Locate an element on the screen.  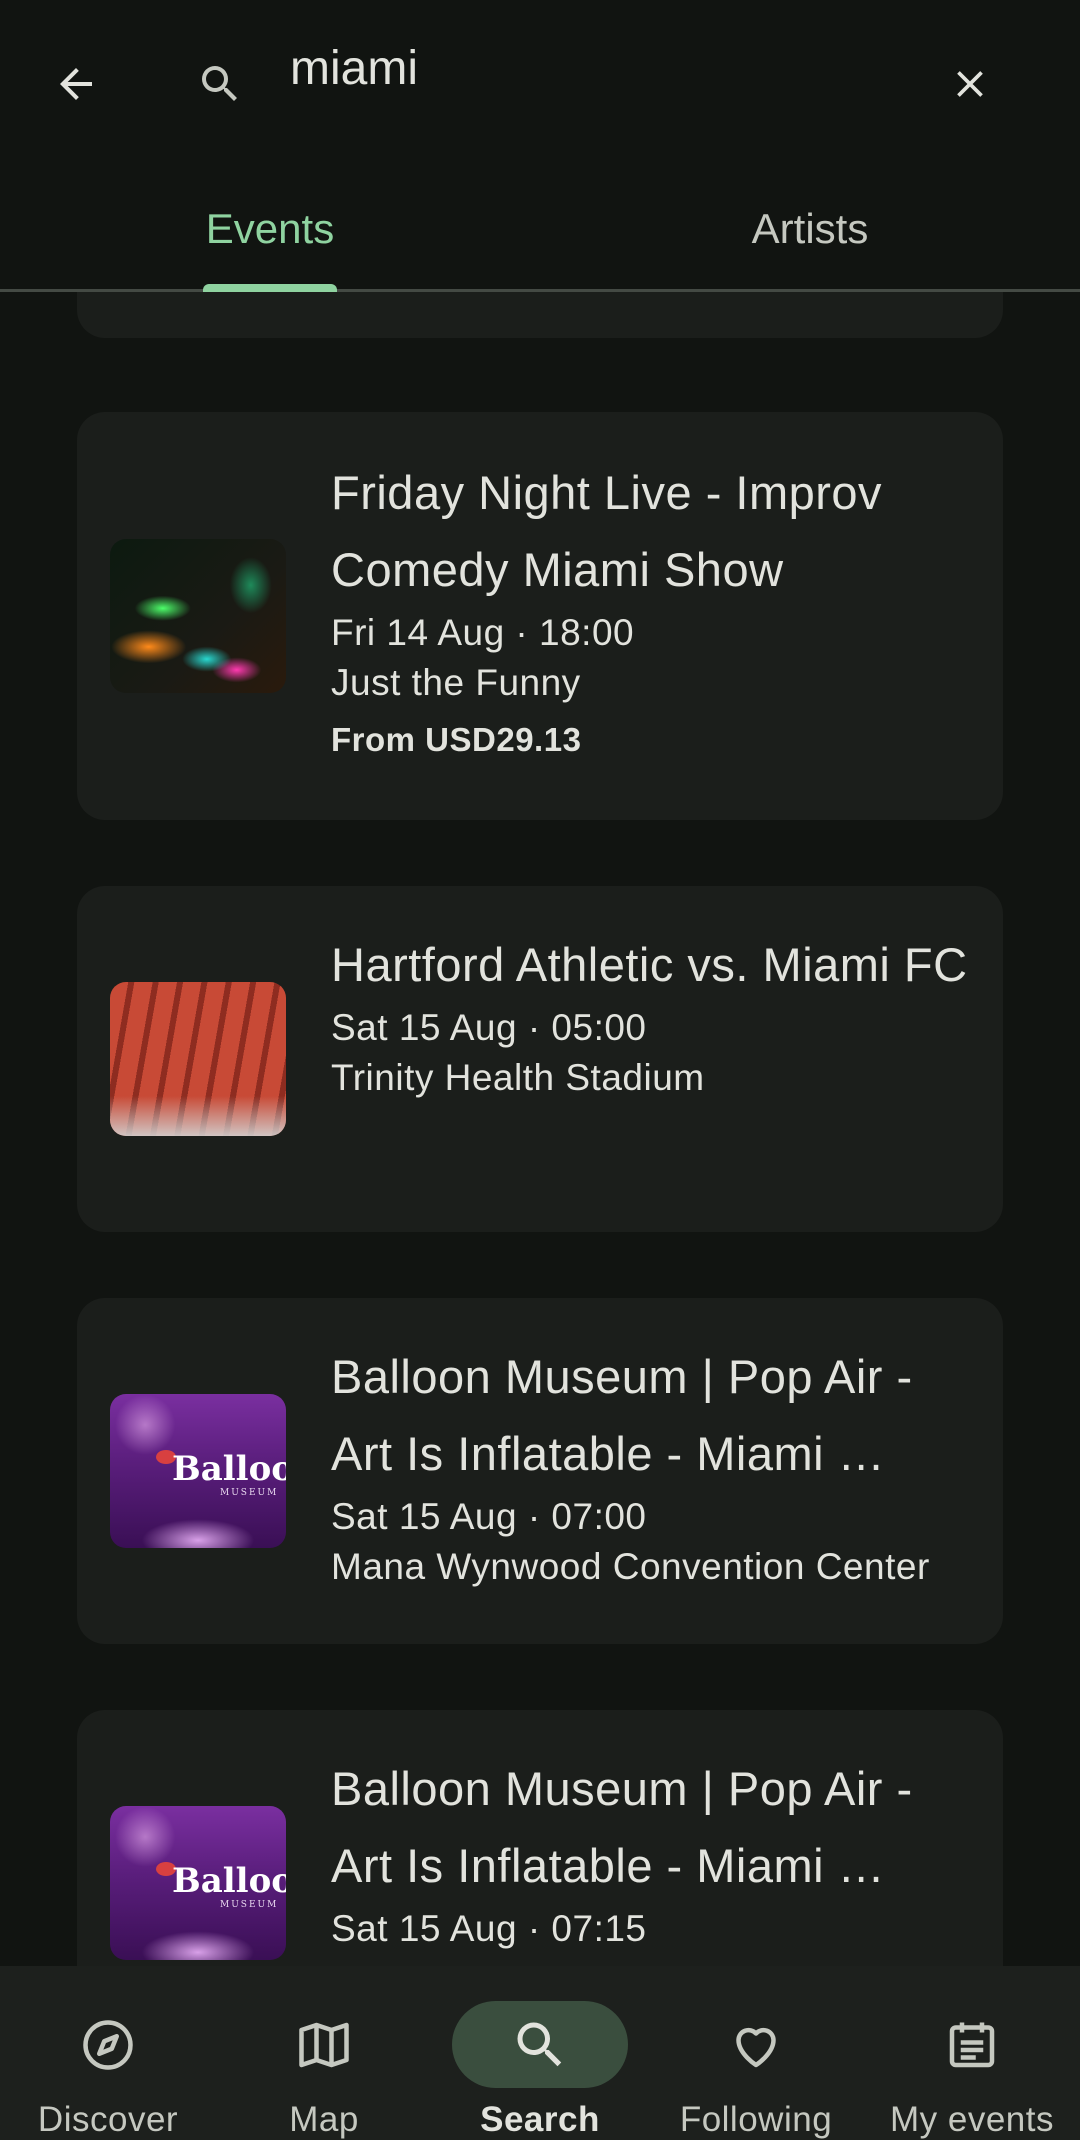
compass-icon is located at coordinates (108, 2044).